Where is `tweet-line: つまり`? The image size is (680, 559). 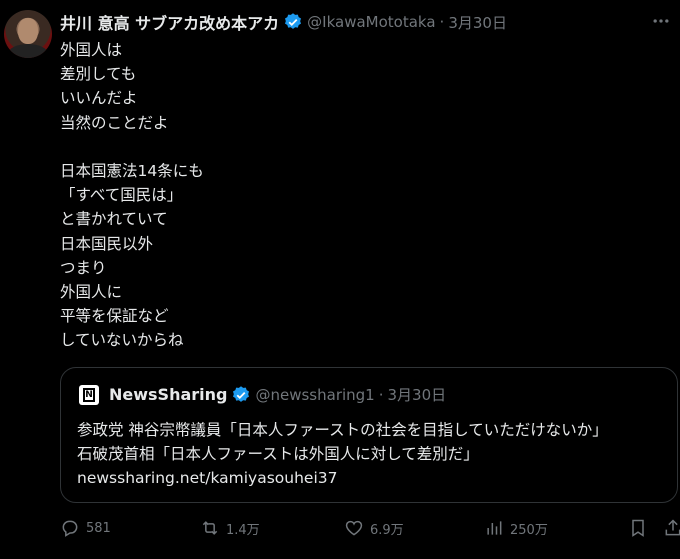 tweet-line: つまり is located at coordinates (83, 267).